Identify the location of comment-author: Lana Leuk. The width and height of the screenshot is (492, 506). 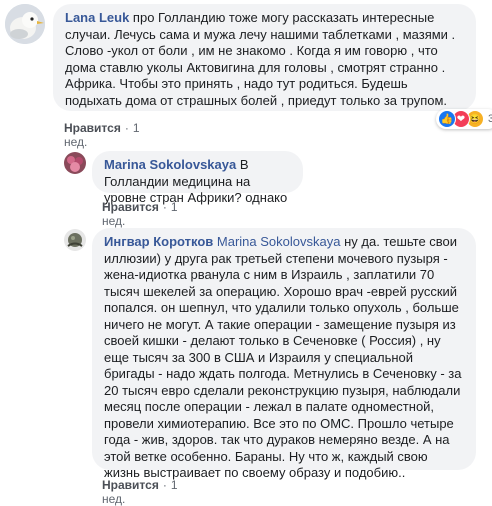
(97, 17).